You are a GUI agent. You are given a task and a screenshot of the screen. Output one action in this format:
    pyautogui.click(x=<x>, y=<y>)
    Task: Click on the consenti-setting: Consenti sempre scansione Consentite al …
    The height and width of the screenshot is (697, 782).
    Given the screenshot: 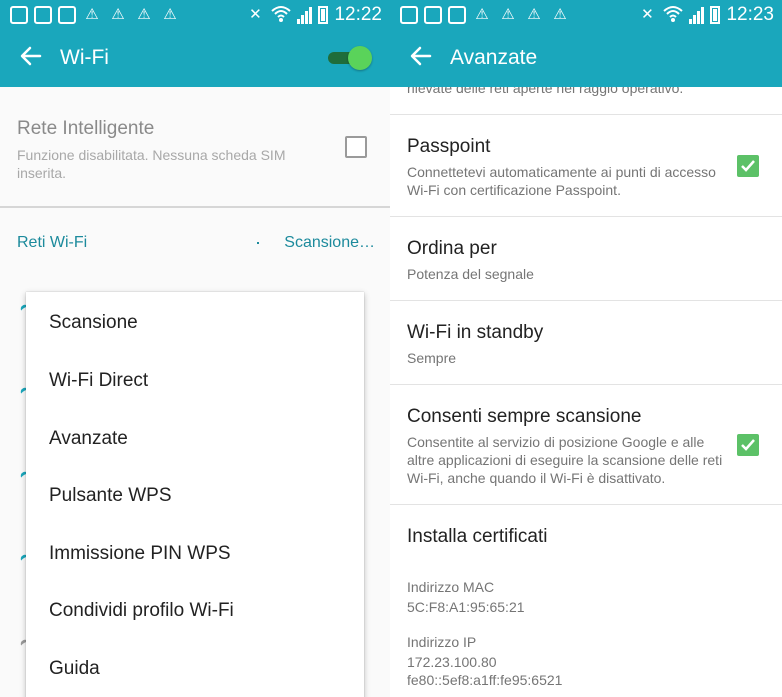 What is the action you would take?
    pyautogui.click(x=586, y=444)
    